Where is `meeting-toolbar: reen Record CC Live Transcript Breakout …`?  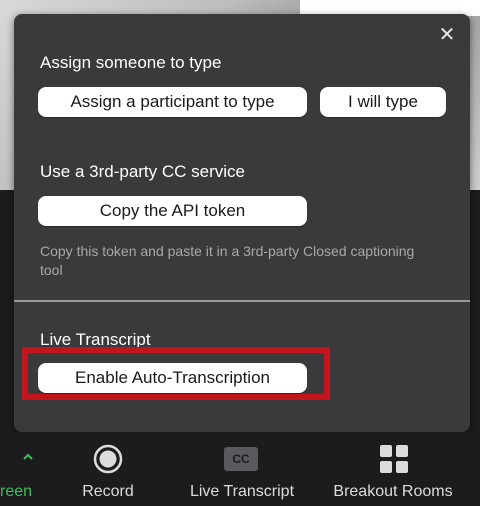 meeting-toolbar: reen Record CC Live Transcript Breakout … is located at coordinates (240, 469).